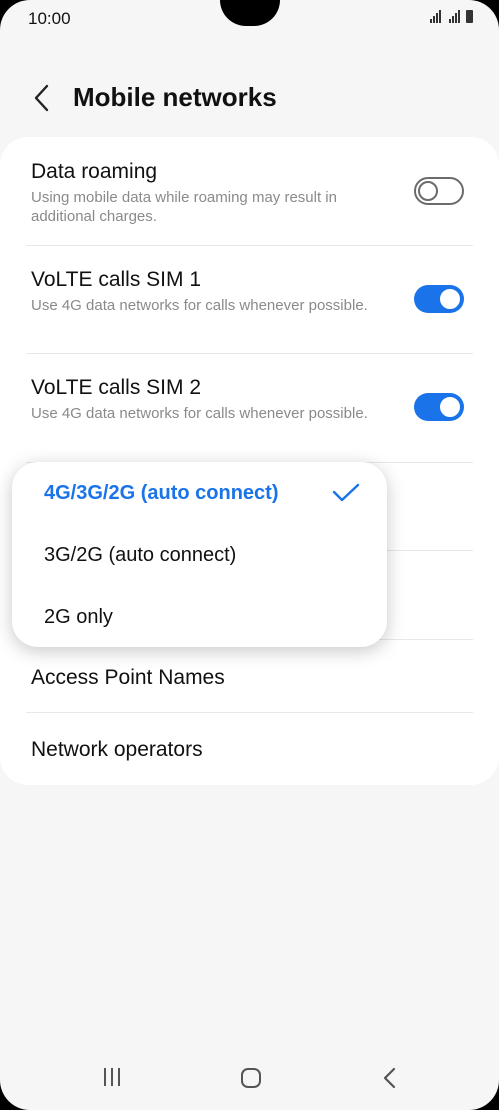  I want to click on nav-back-icon, so click(390, 1078).